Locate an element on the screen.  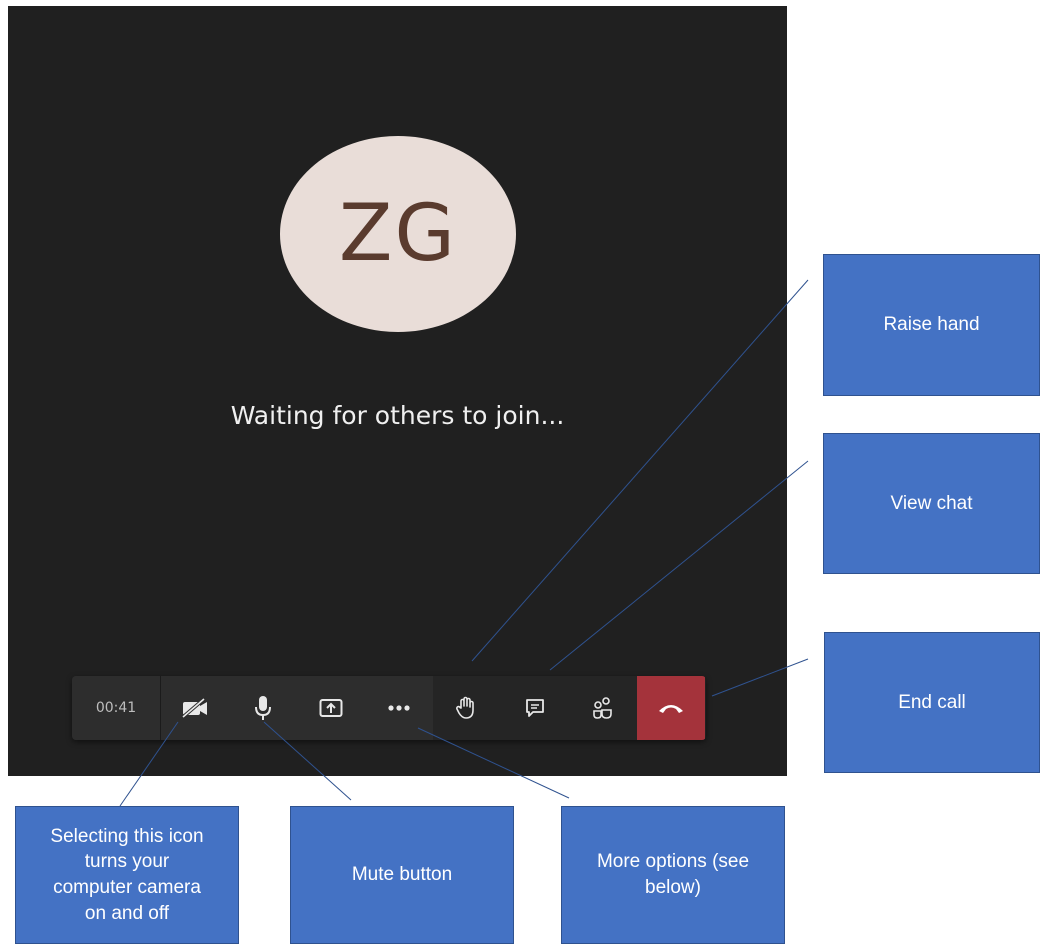
view-chat-callout: View chat is located at coordinates (931, 503).